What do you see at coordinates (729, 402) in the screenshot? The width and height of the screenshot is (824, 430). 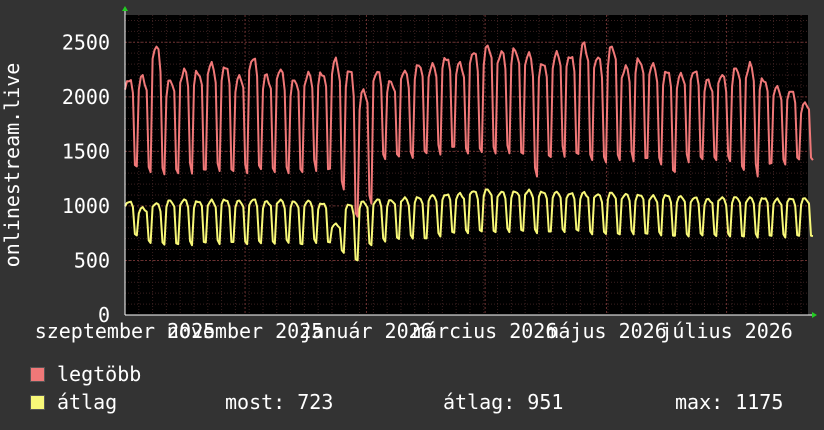 I see `stat-max: max: 1175` at bounding box center [729, 402].